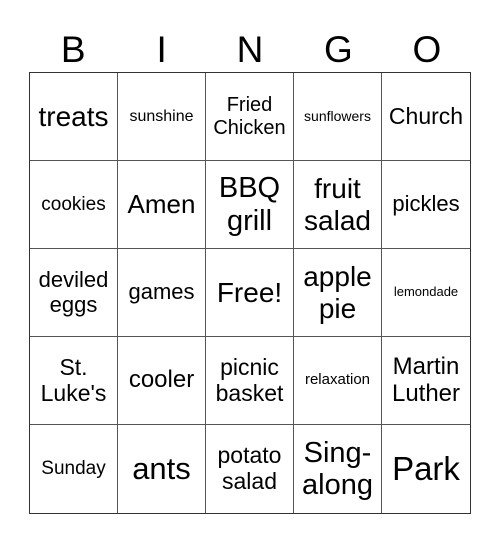  Describe the element at coordinates (426, 293) in the screenshot. I see `bingo-cell: lemondade` at that location.